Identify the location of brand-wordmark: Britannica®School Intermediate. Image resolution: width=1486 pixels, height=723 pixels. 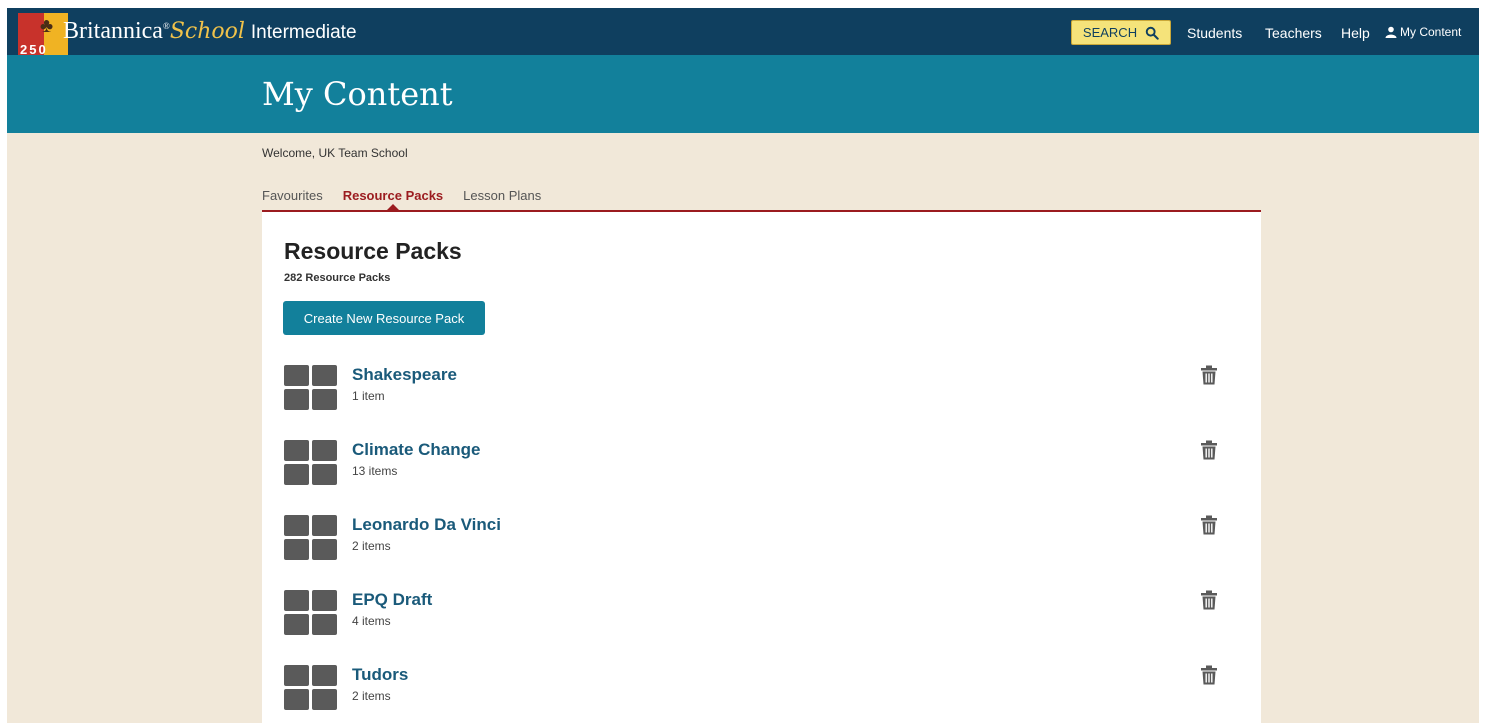
(210, 31).